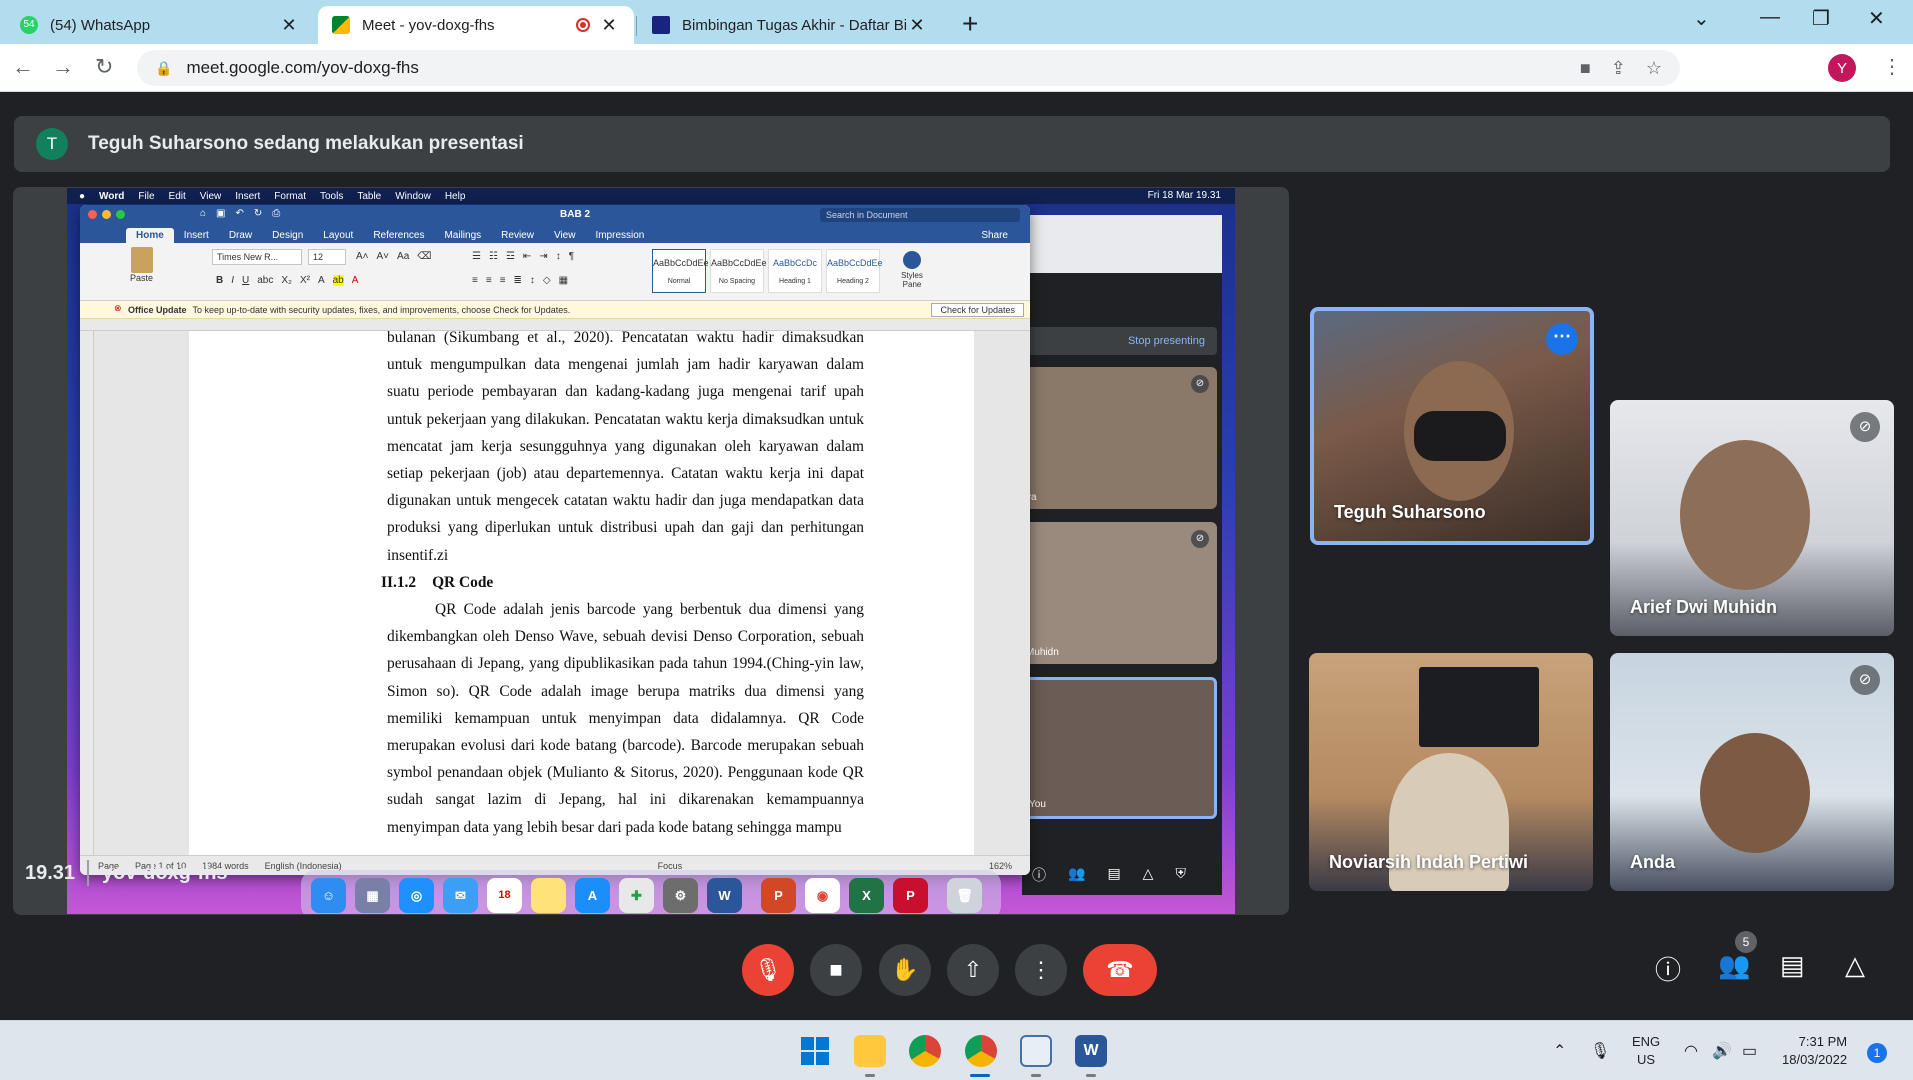 Image resolution: width=1913 pixels, height=1080 pixels. What do you see at coordinates (910, 895) in the screenshot?
I see `pdf-icon: P` at bounding box center [910, 895].